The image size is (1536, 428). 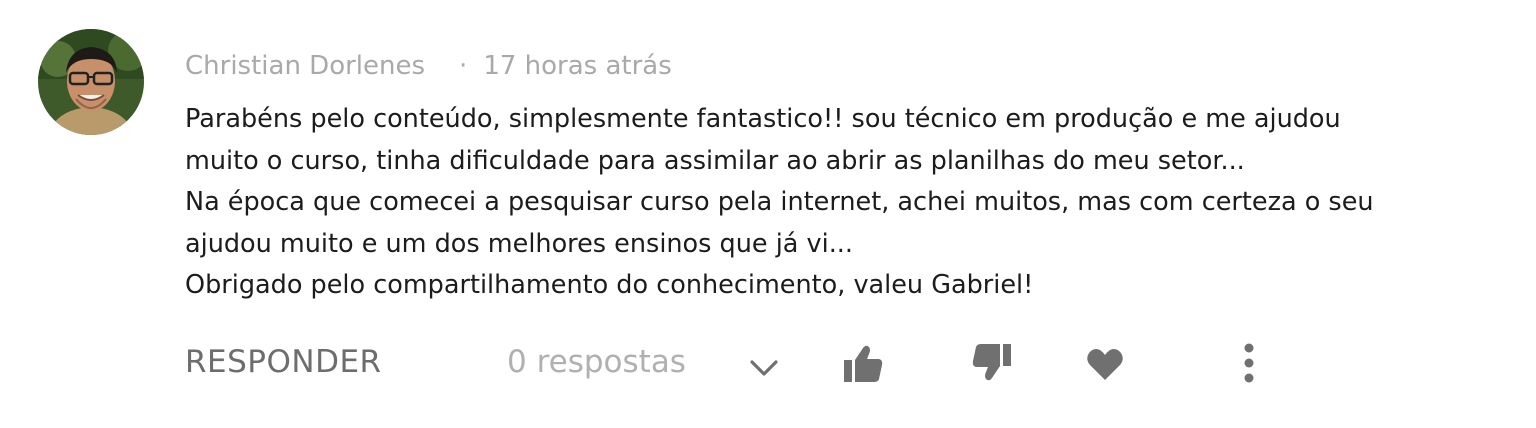 What do you see at coordinates (596, 362) in the screenshot?
I see `replies-count: 0 respostas` at bounding box center [596, 362].